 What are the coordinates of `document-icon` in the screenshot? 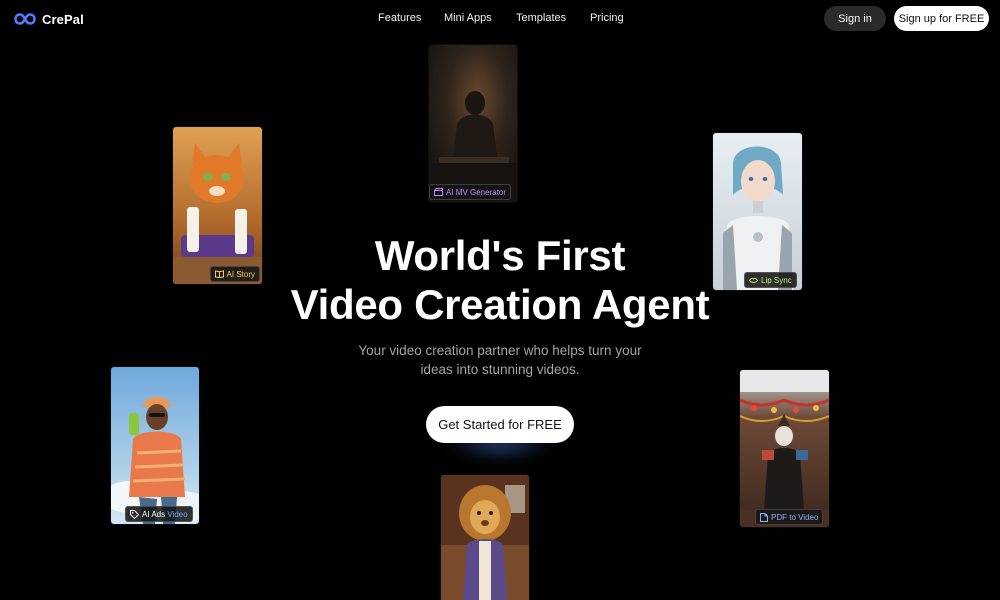 It's located at (764, 517).